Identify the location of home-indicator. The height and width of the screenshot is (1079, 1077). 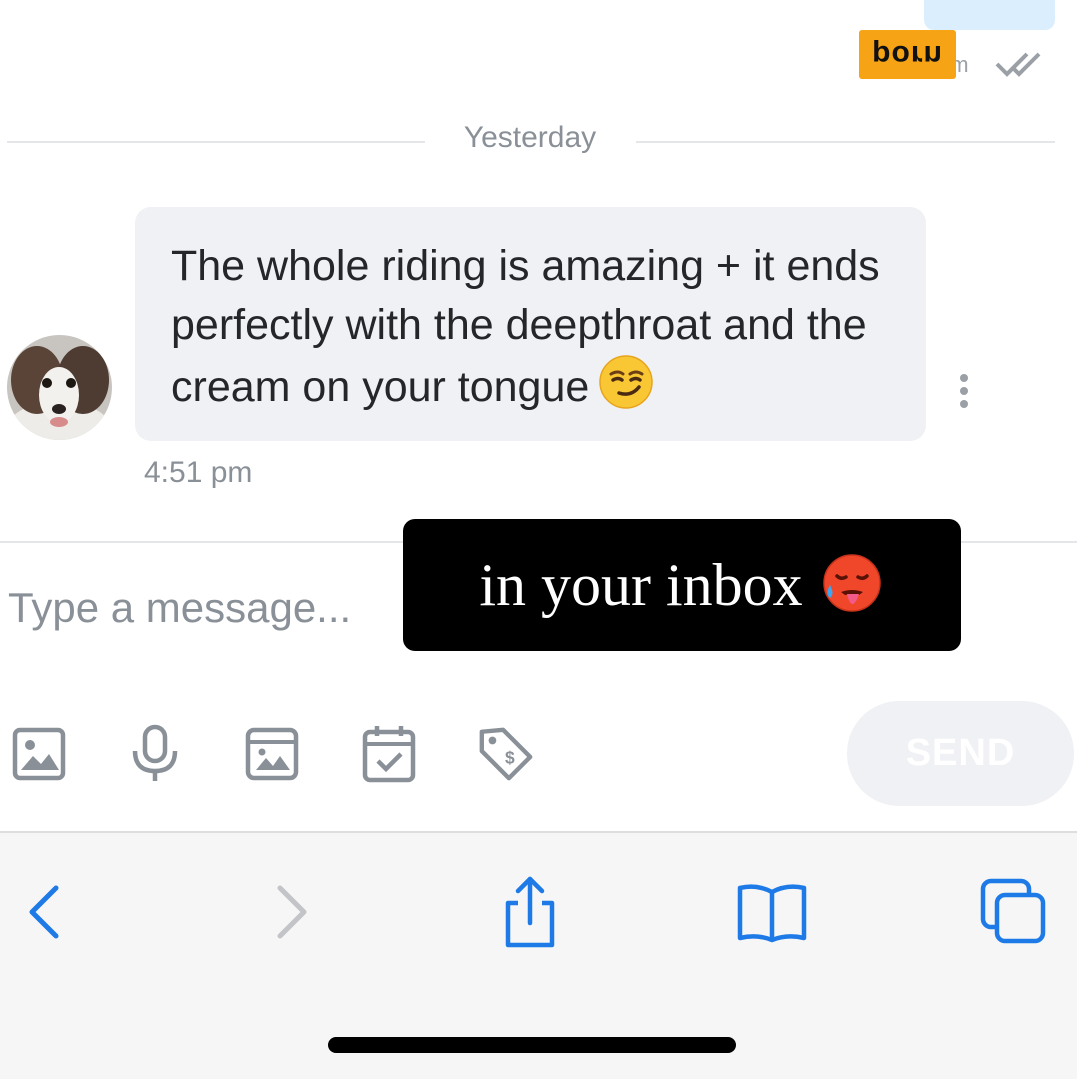
(532, 1045).